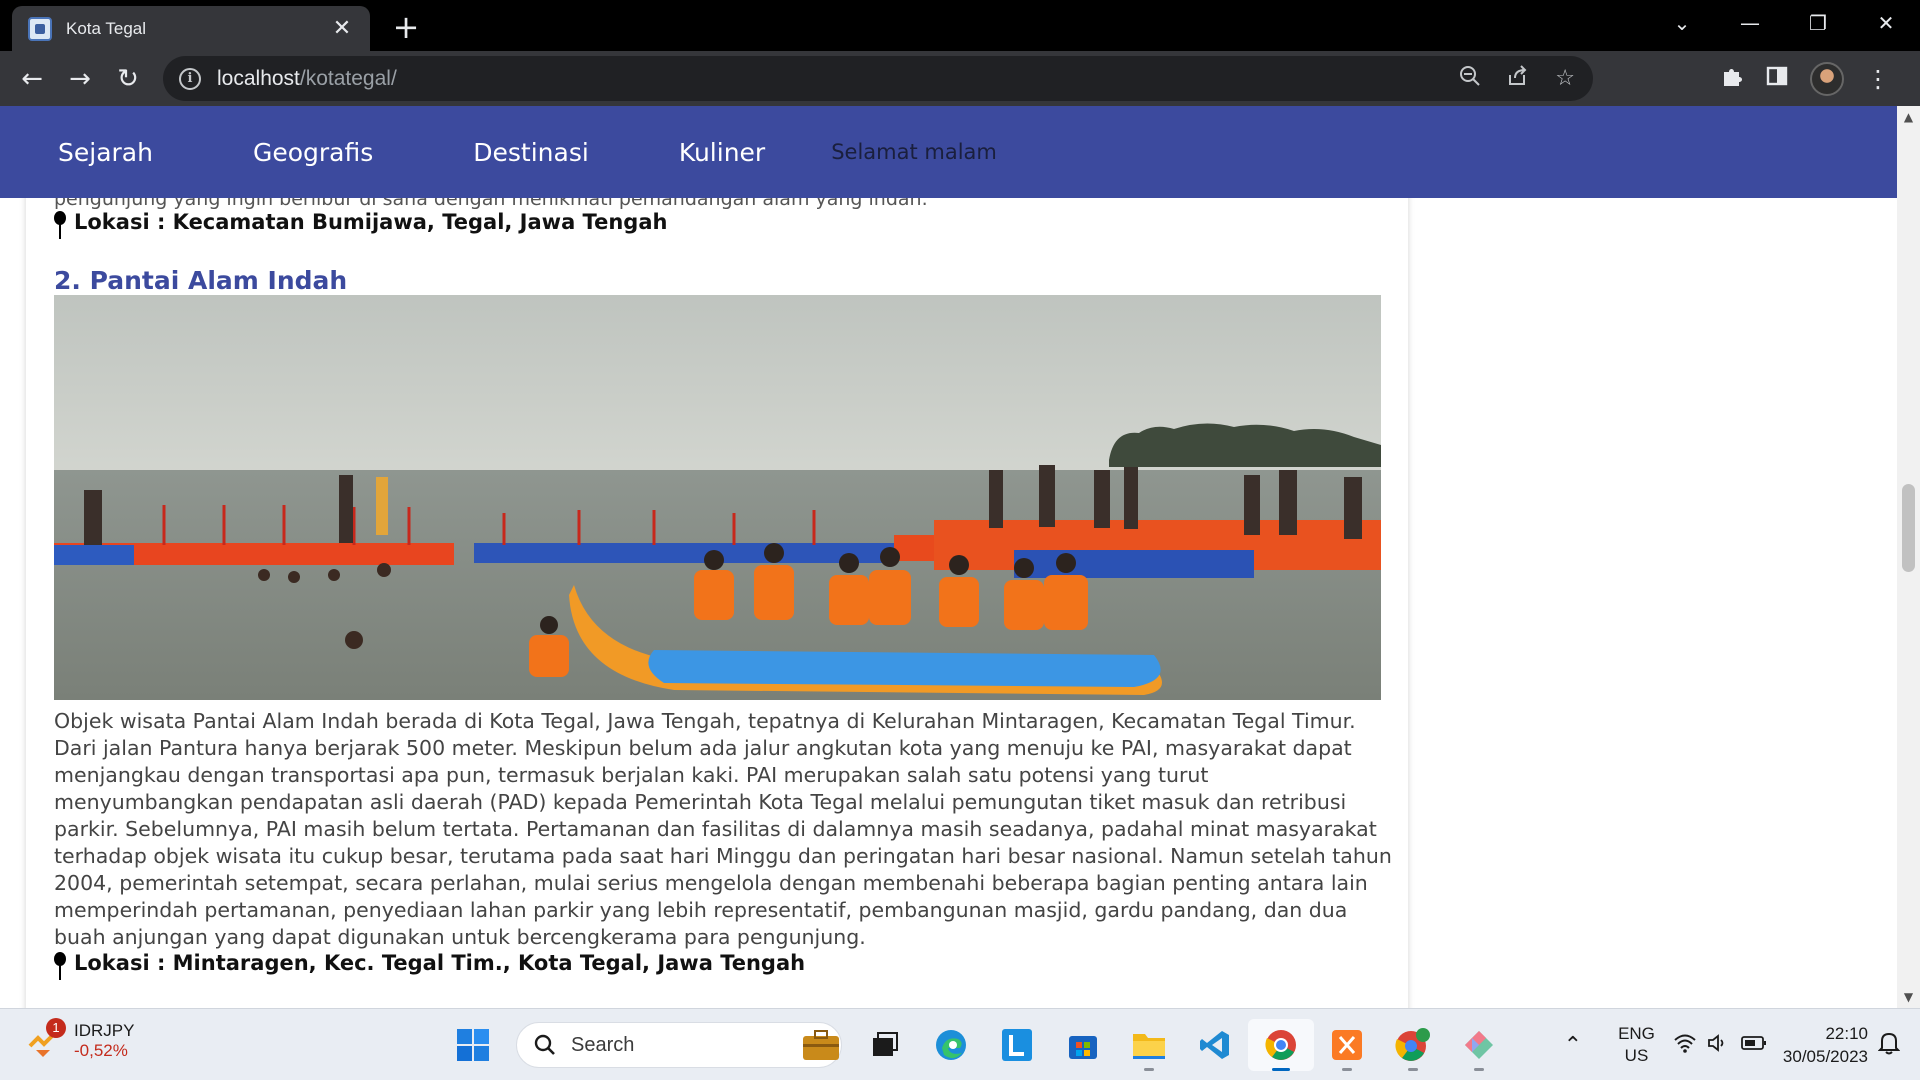 This screenshot has height=1081, width=1920. Describe the element at coordinates (313, 152) in the screenshot. I see `nav-link-geografis: Geografis` at that location.